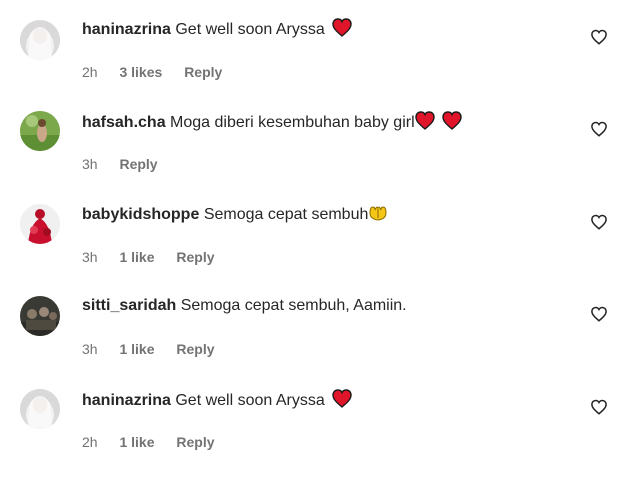  I want to click on comment-text: Moga diberi kesembuhan baby girl, so click(292, 122).